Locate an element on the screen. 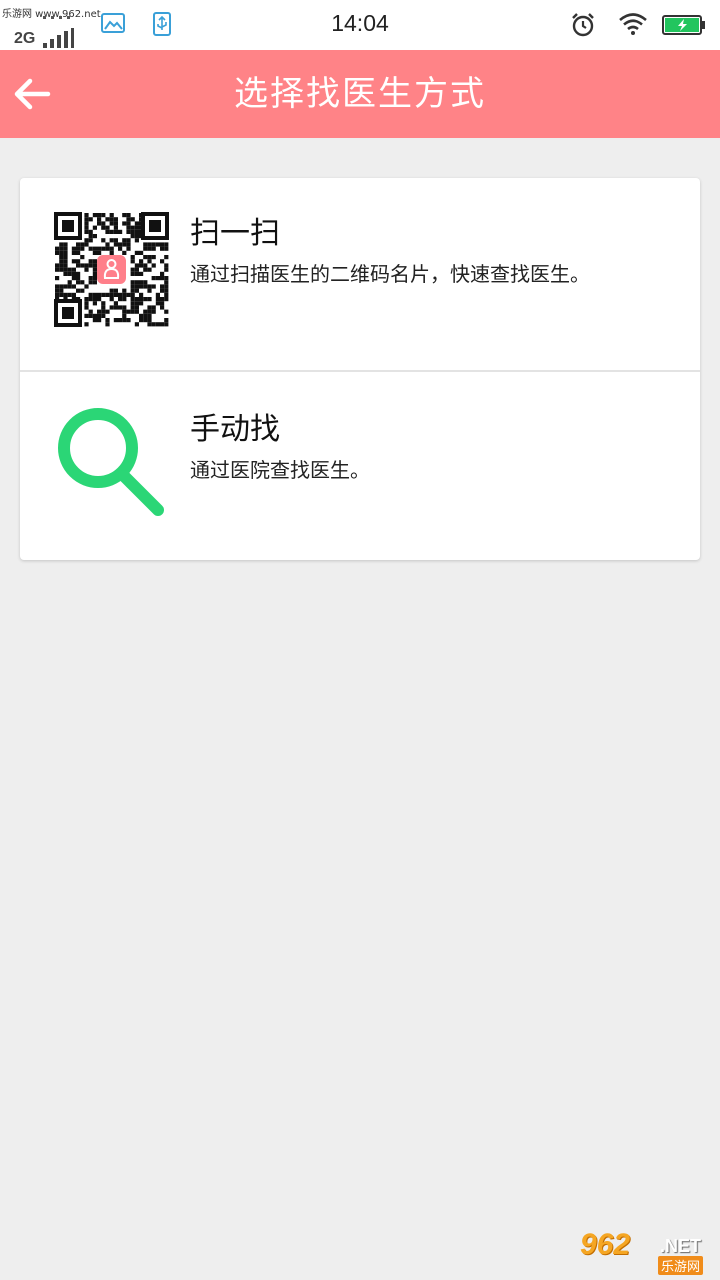 The width and height of the screenshot is (720, 1280). scan-option-title: 扫一扫 is located at coordinates (235, 233).